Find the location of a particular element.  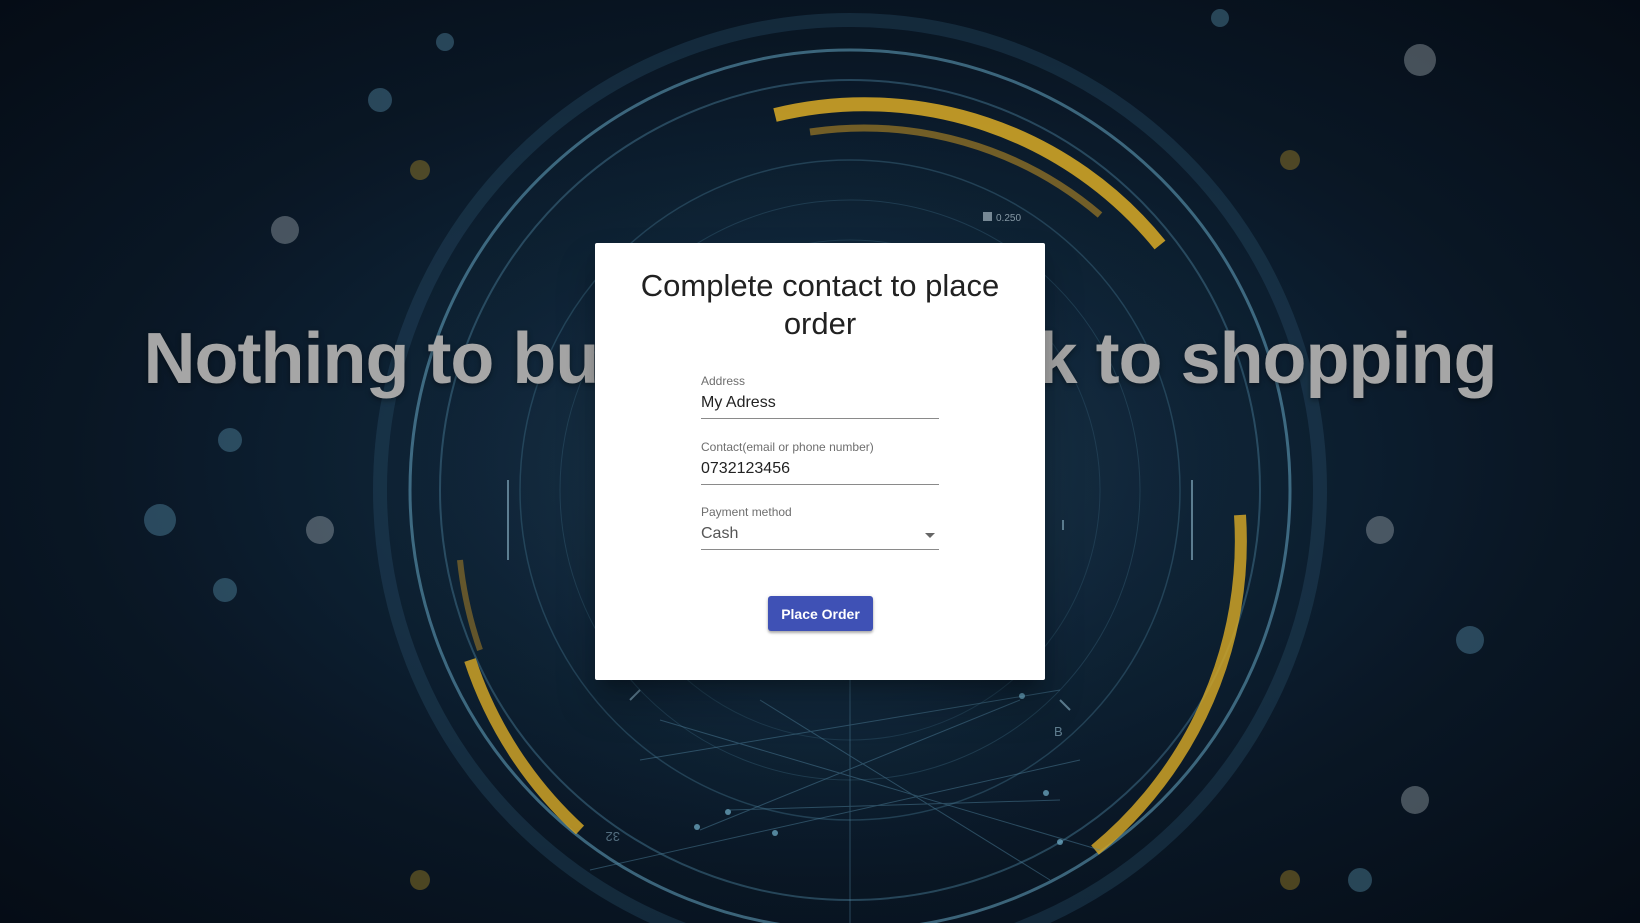

address-label: Address is located at coordinates (723, 381).